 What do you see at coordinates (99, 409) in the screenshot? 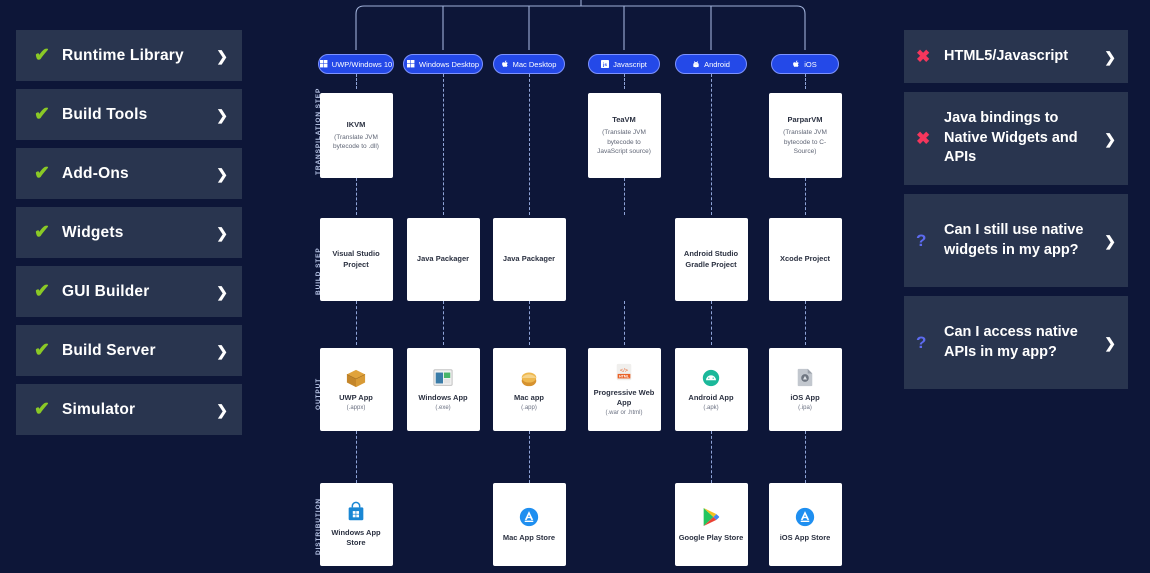
I see `sidebar-item-label: Simulator` at bounding box center [99, 409].